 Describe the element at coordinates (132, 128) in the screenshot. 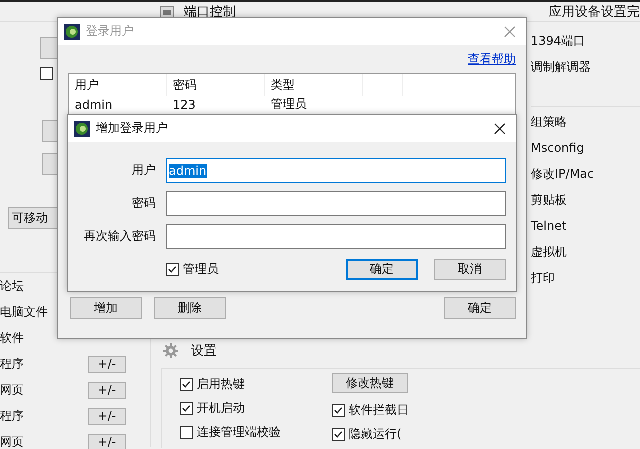

I see `window-title: 增加登录用户` at that location.